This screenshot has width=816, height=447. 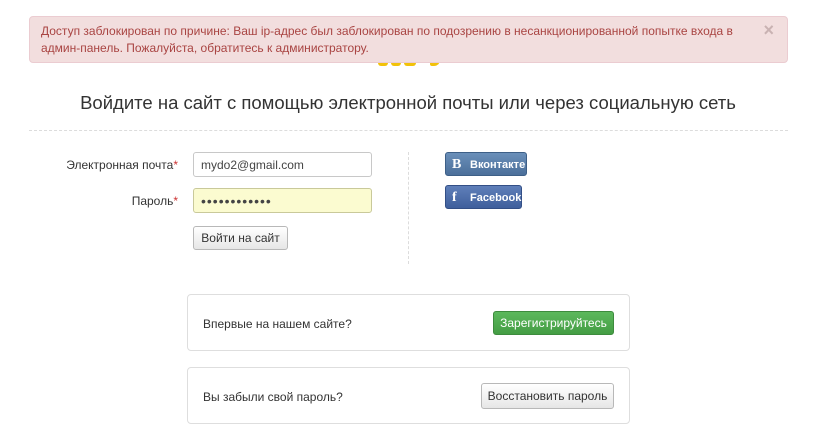 I want to click on login-button: Войти на сайт, so click(x=240, y=238).